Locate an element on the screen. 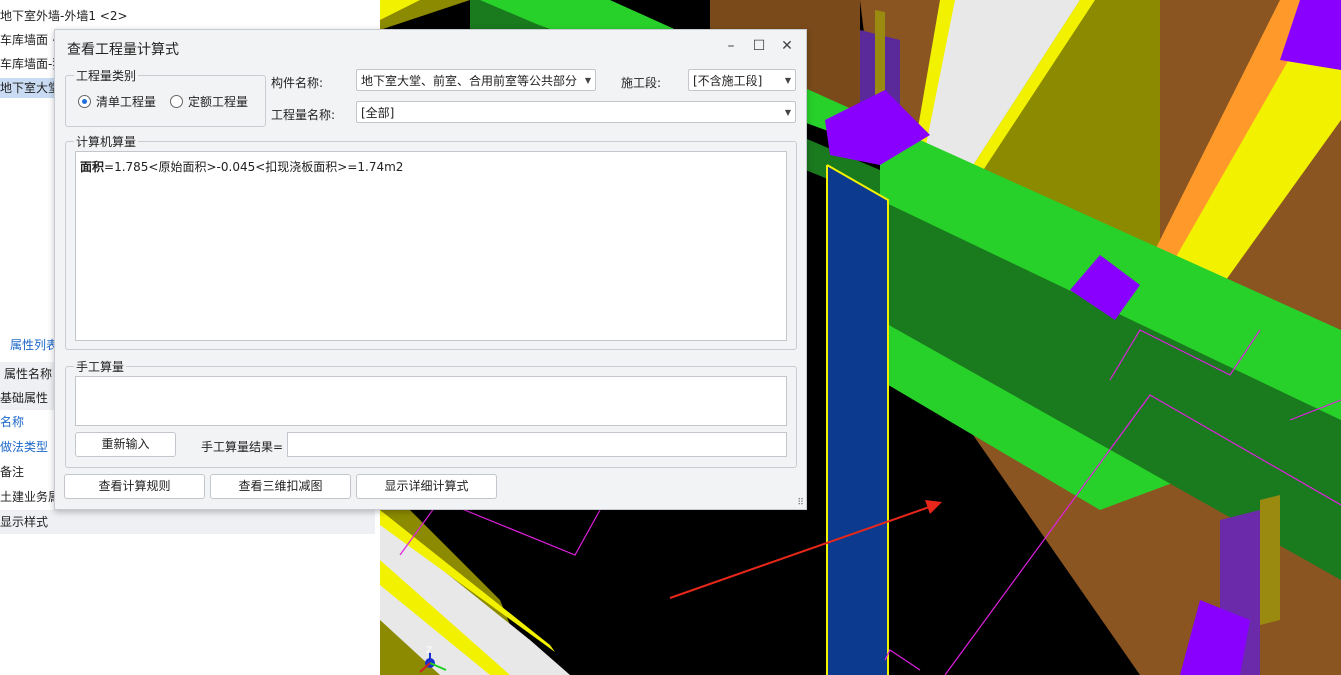 The image size is (1341, 675). quantity-name-value: [全部] is located at coordinates (378, 113).